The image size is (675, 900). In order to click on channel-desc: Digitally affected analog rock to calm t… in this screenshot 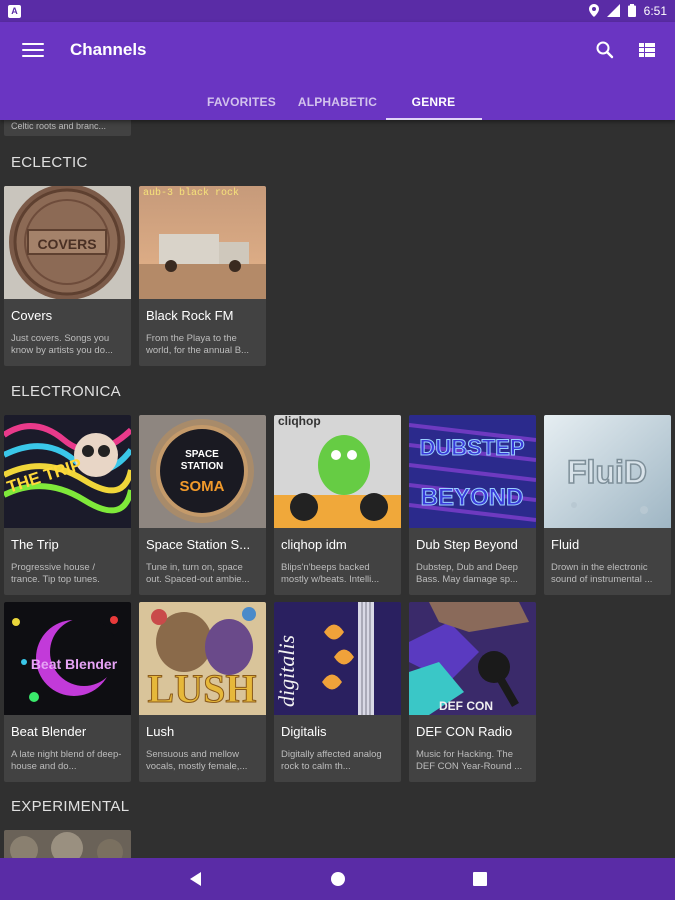, I will do `click(331, 760)`.